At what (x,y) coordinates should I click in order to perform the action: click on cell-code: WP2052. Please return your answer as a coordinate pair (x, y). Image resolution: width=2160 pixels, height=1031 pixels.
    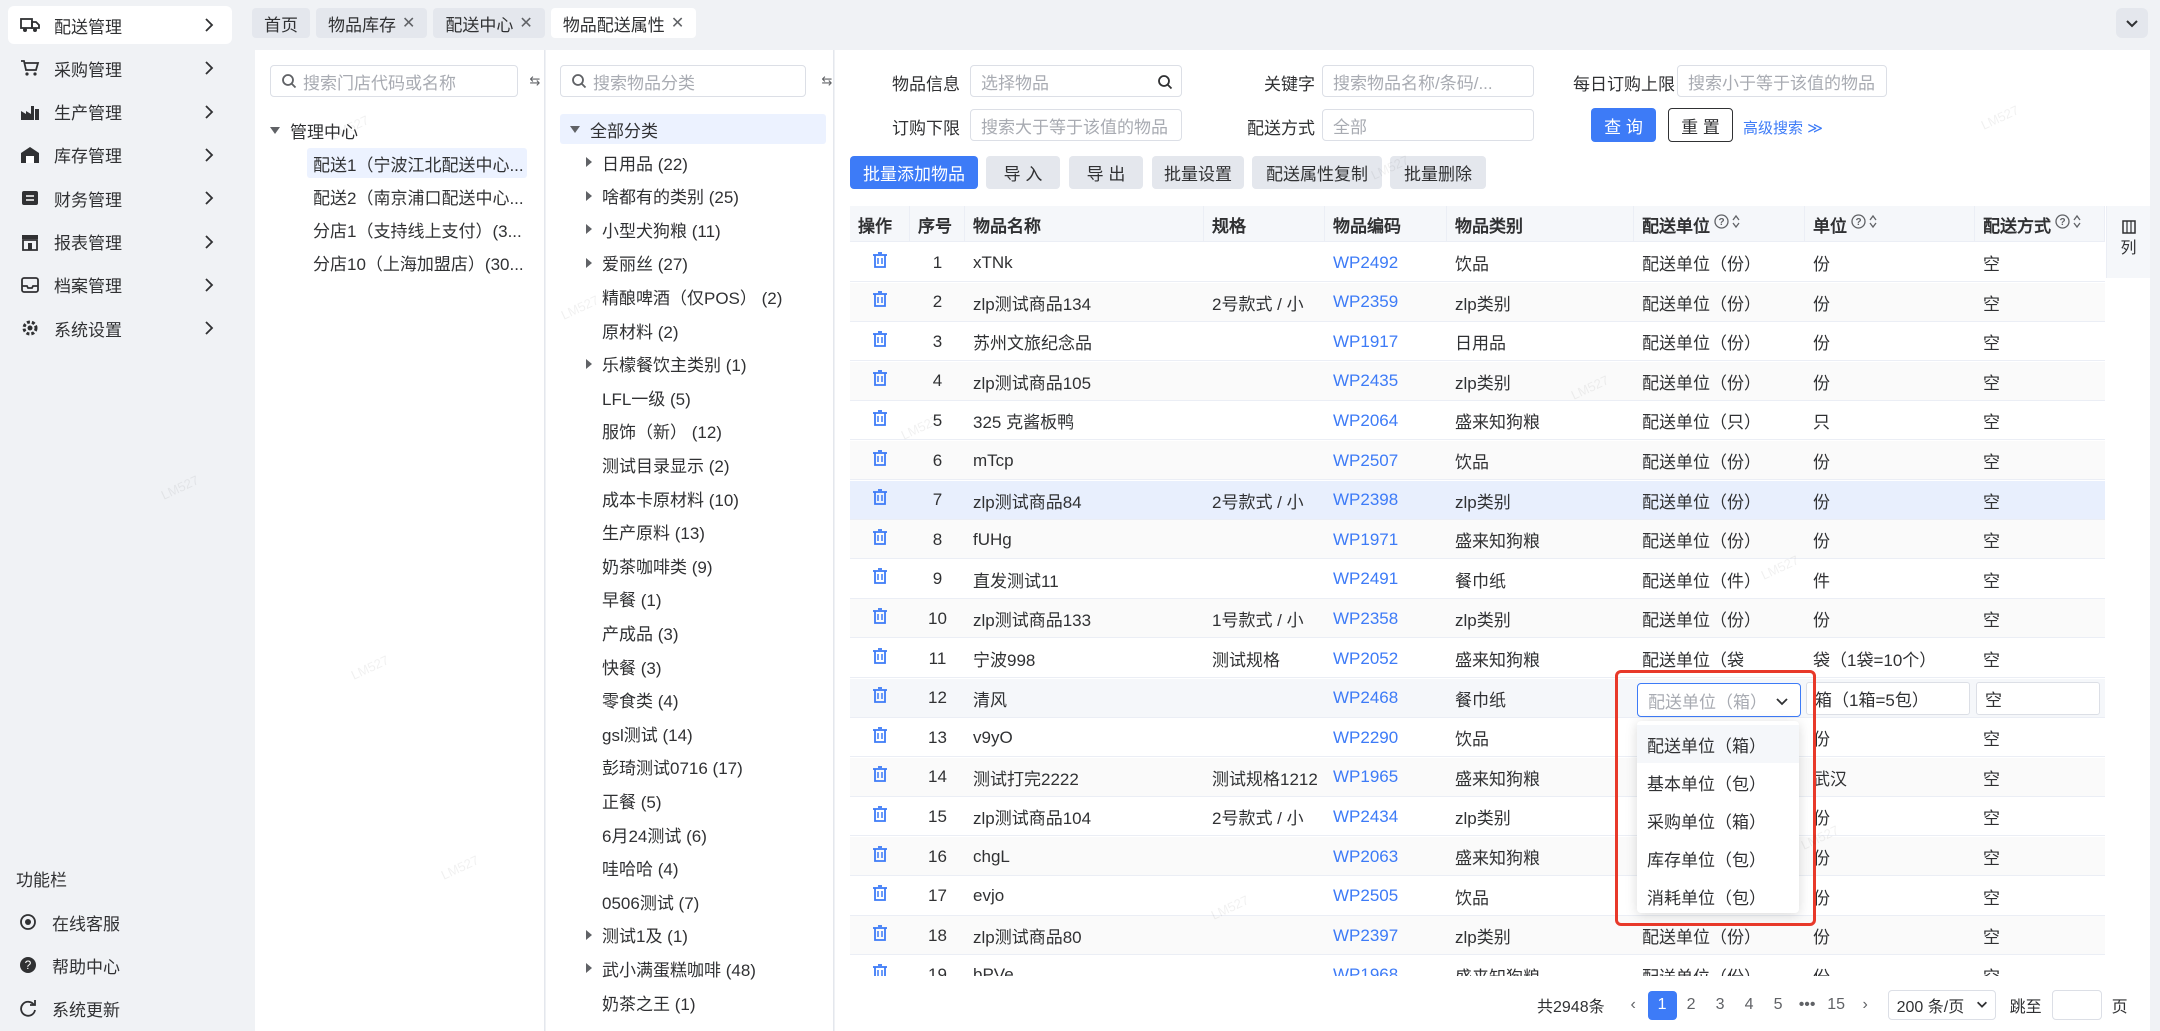
    Looking at the image, I should click on (1386, 658).